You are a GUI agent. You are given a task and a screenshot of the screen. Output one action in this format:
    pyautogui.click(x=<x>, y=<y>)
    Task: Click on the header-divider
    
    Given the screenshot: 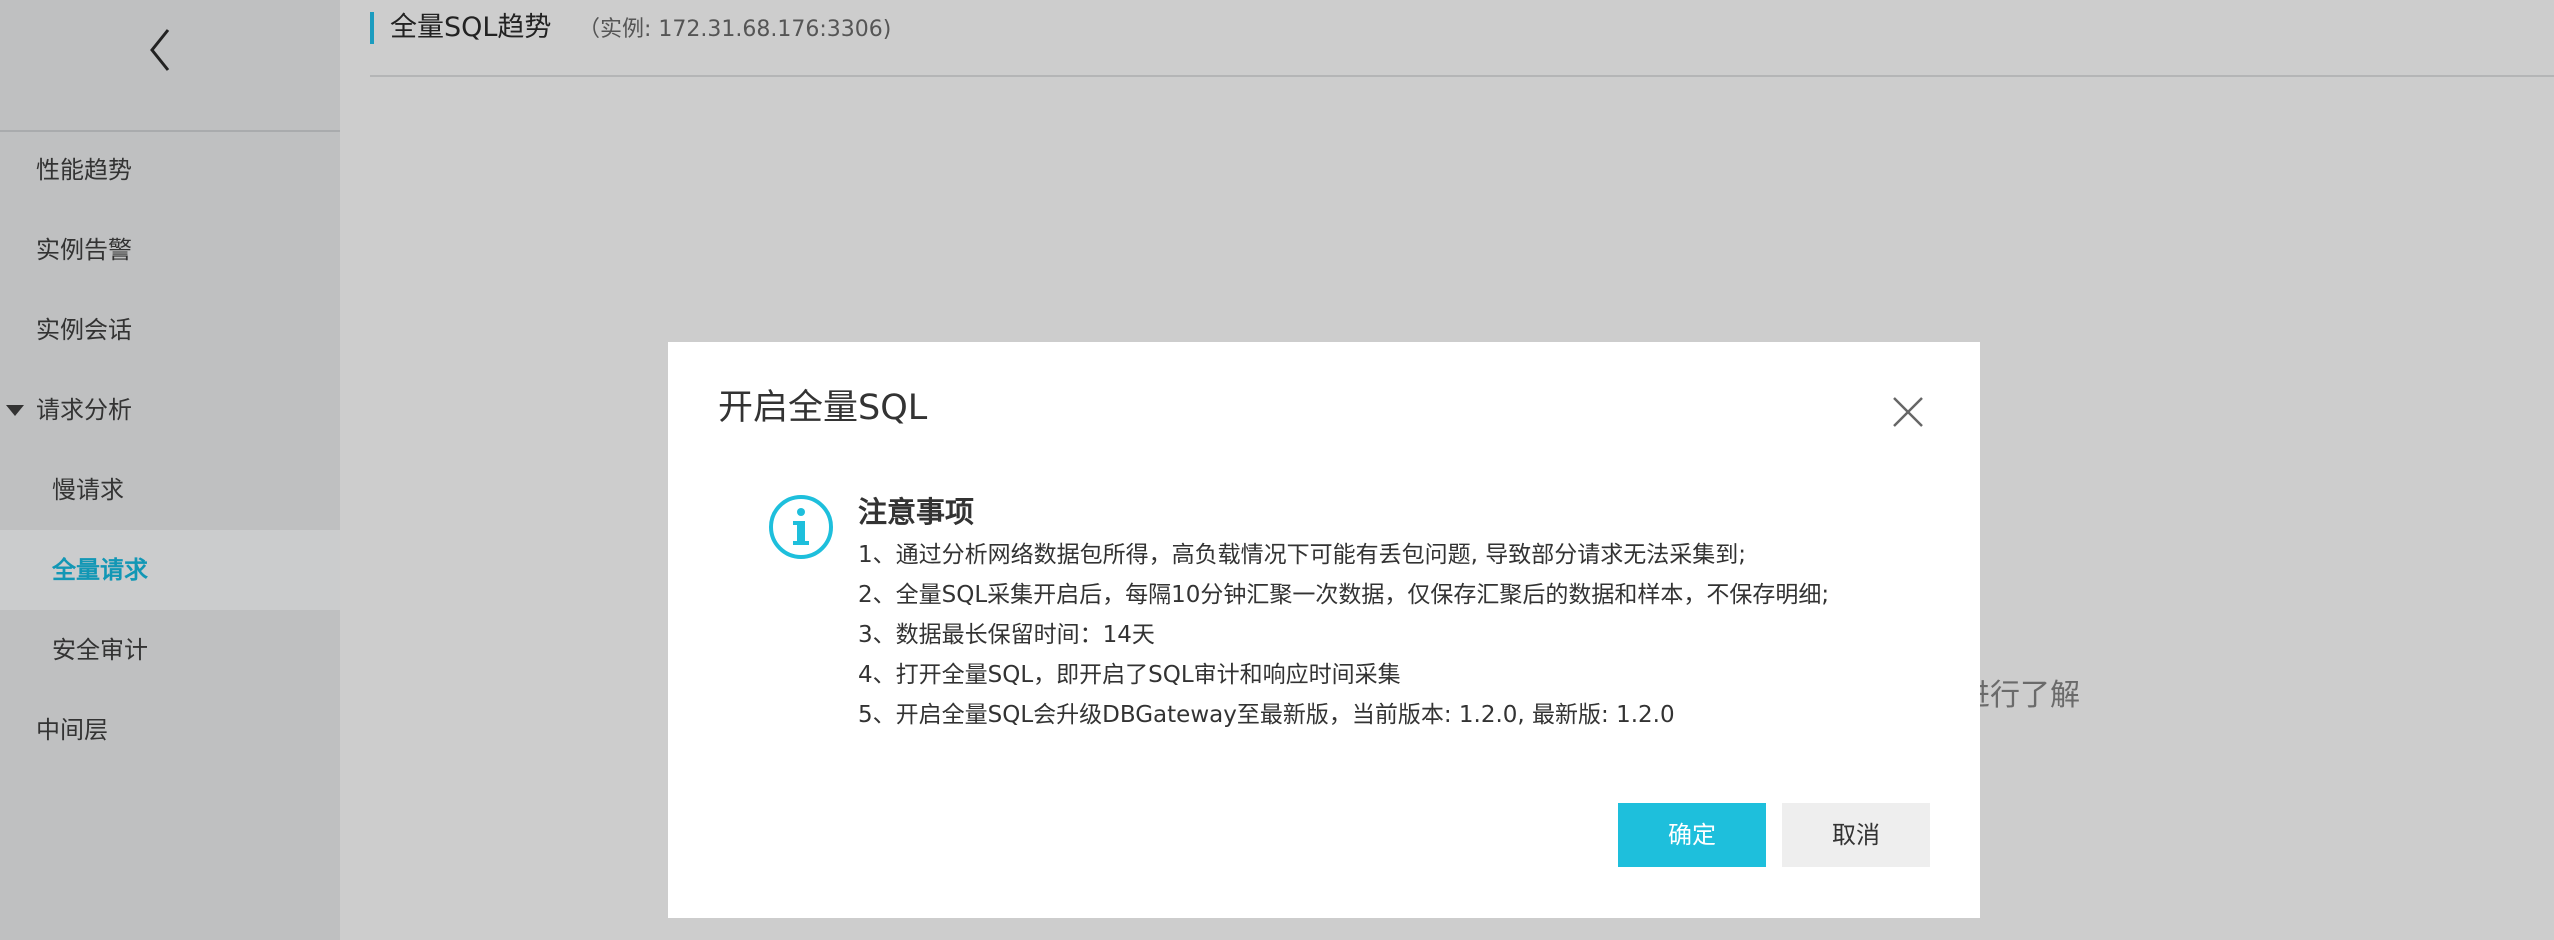 What is the action you would take?
    pyautogui.click(x=1462, y=76)
    